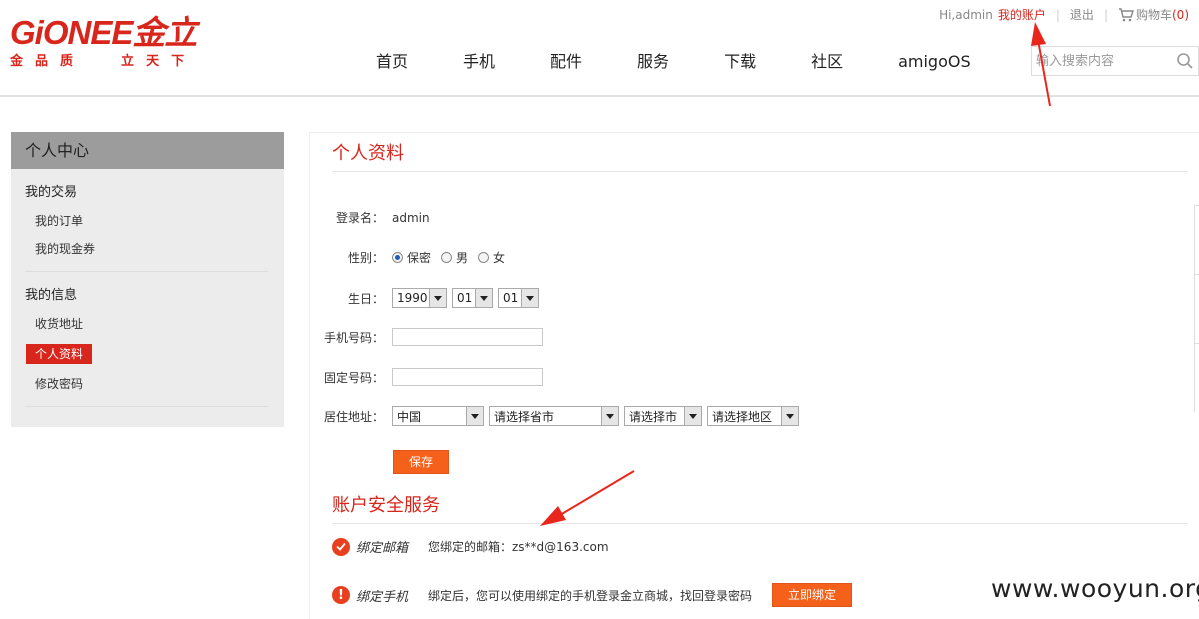 This screenshot has height=619, width=1199. Describe the element at coordinates (419, 258) in the screenshot. I see `radio-label: 保密` at that location.